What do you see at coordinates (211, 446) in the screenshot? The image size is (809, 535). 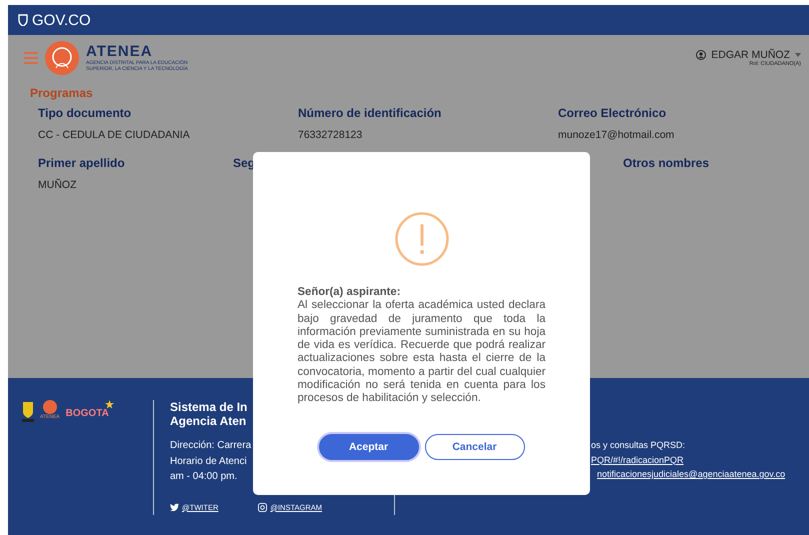 I see `footer-info: Dirección: Carrera` at bounding box center [211, 446].